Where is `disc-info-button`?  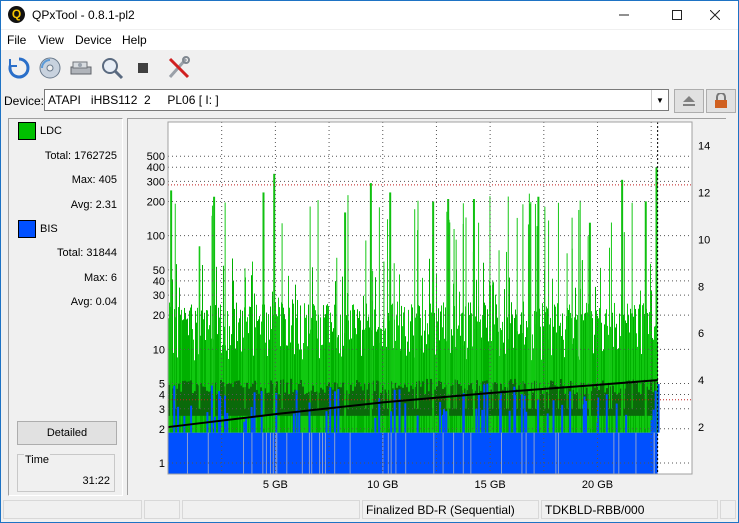
disc-info-button is located at coordinates (50, 68).